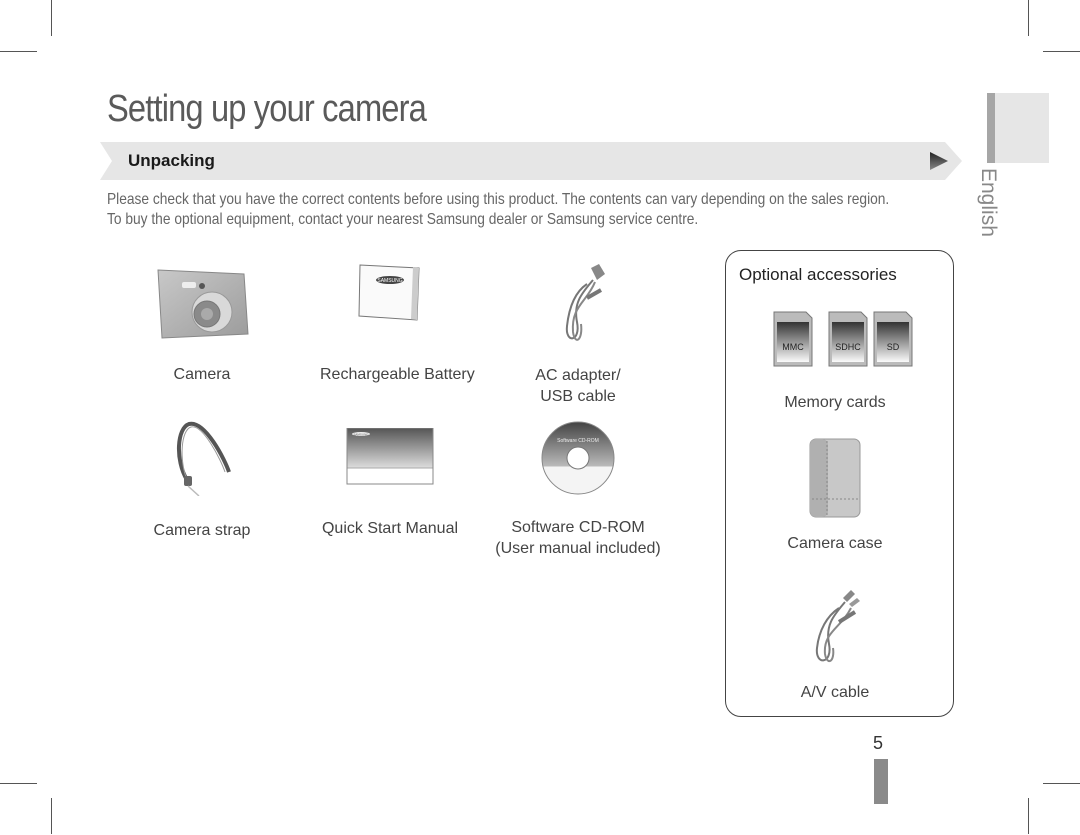 The image size is (1080, 835). What do you see at coordinates (991, 128) in the screenshot?
I see `language-tab-marker` at bounding box center [991, 128].